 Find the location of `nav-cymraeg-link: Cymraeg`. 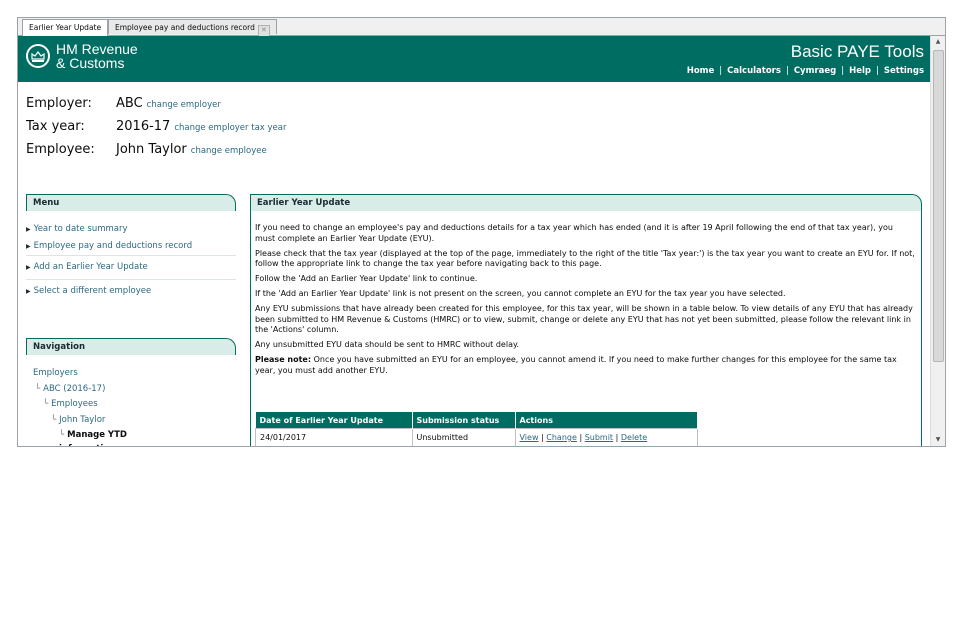

nav-cymraeg-link: Cymraeg is located at coordinates (815, 71).